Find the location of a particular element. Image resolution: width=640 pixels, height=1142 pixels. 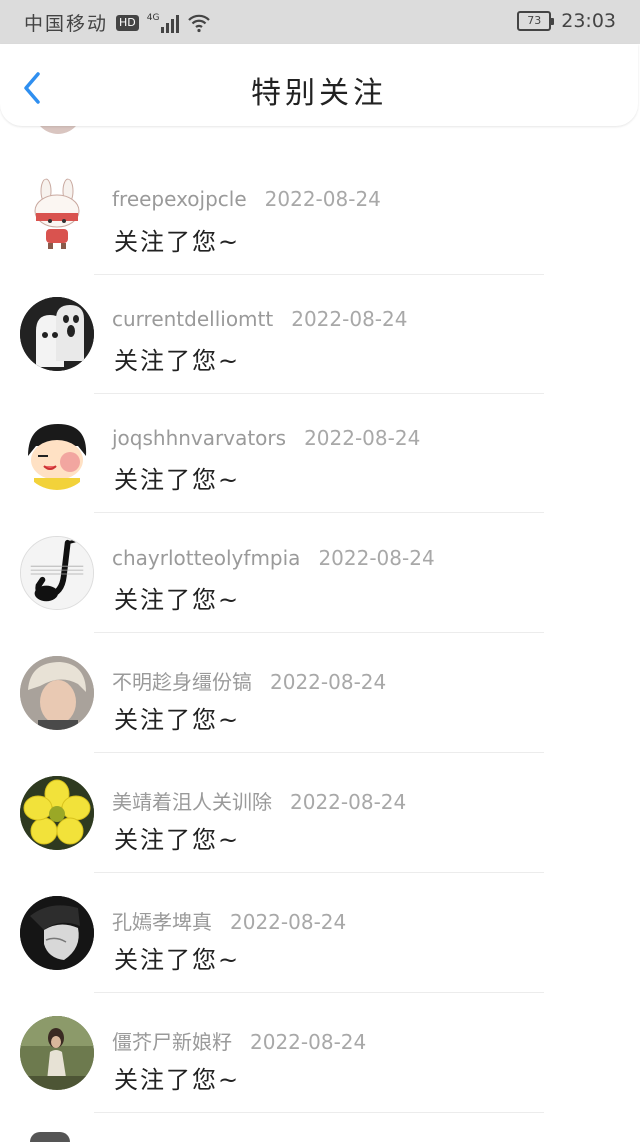

hd-badge: HD is located at coordinates (127, 22).